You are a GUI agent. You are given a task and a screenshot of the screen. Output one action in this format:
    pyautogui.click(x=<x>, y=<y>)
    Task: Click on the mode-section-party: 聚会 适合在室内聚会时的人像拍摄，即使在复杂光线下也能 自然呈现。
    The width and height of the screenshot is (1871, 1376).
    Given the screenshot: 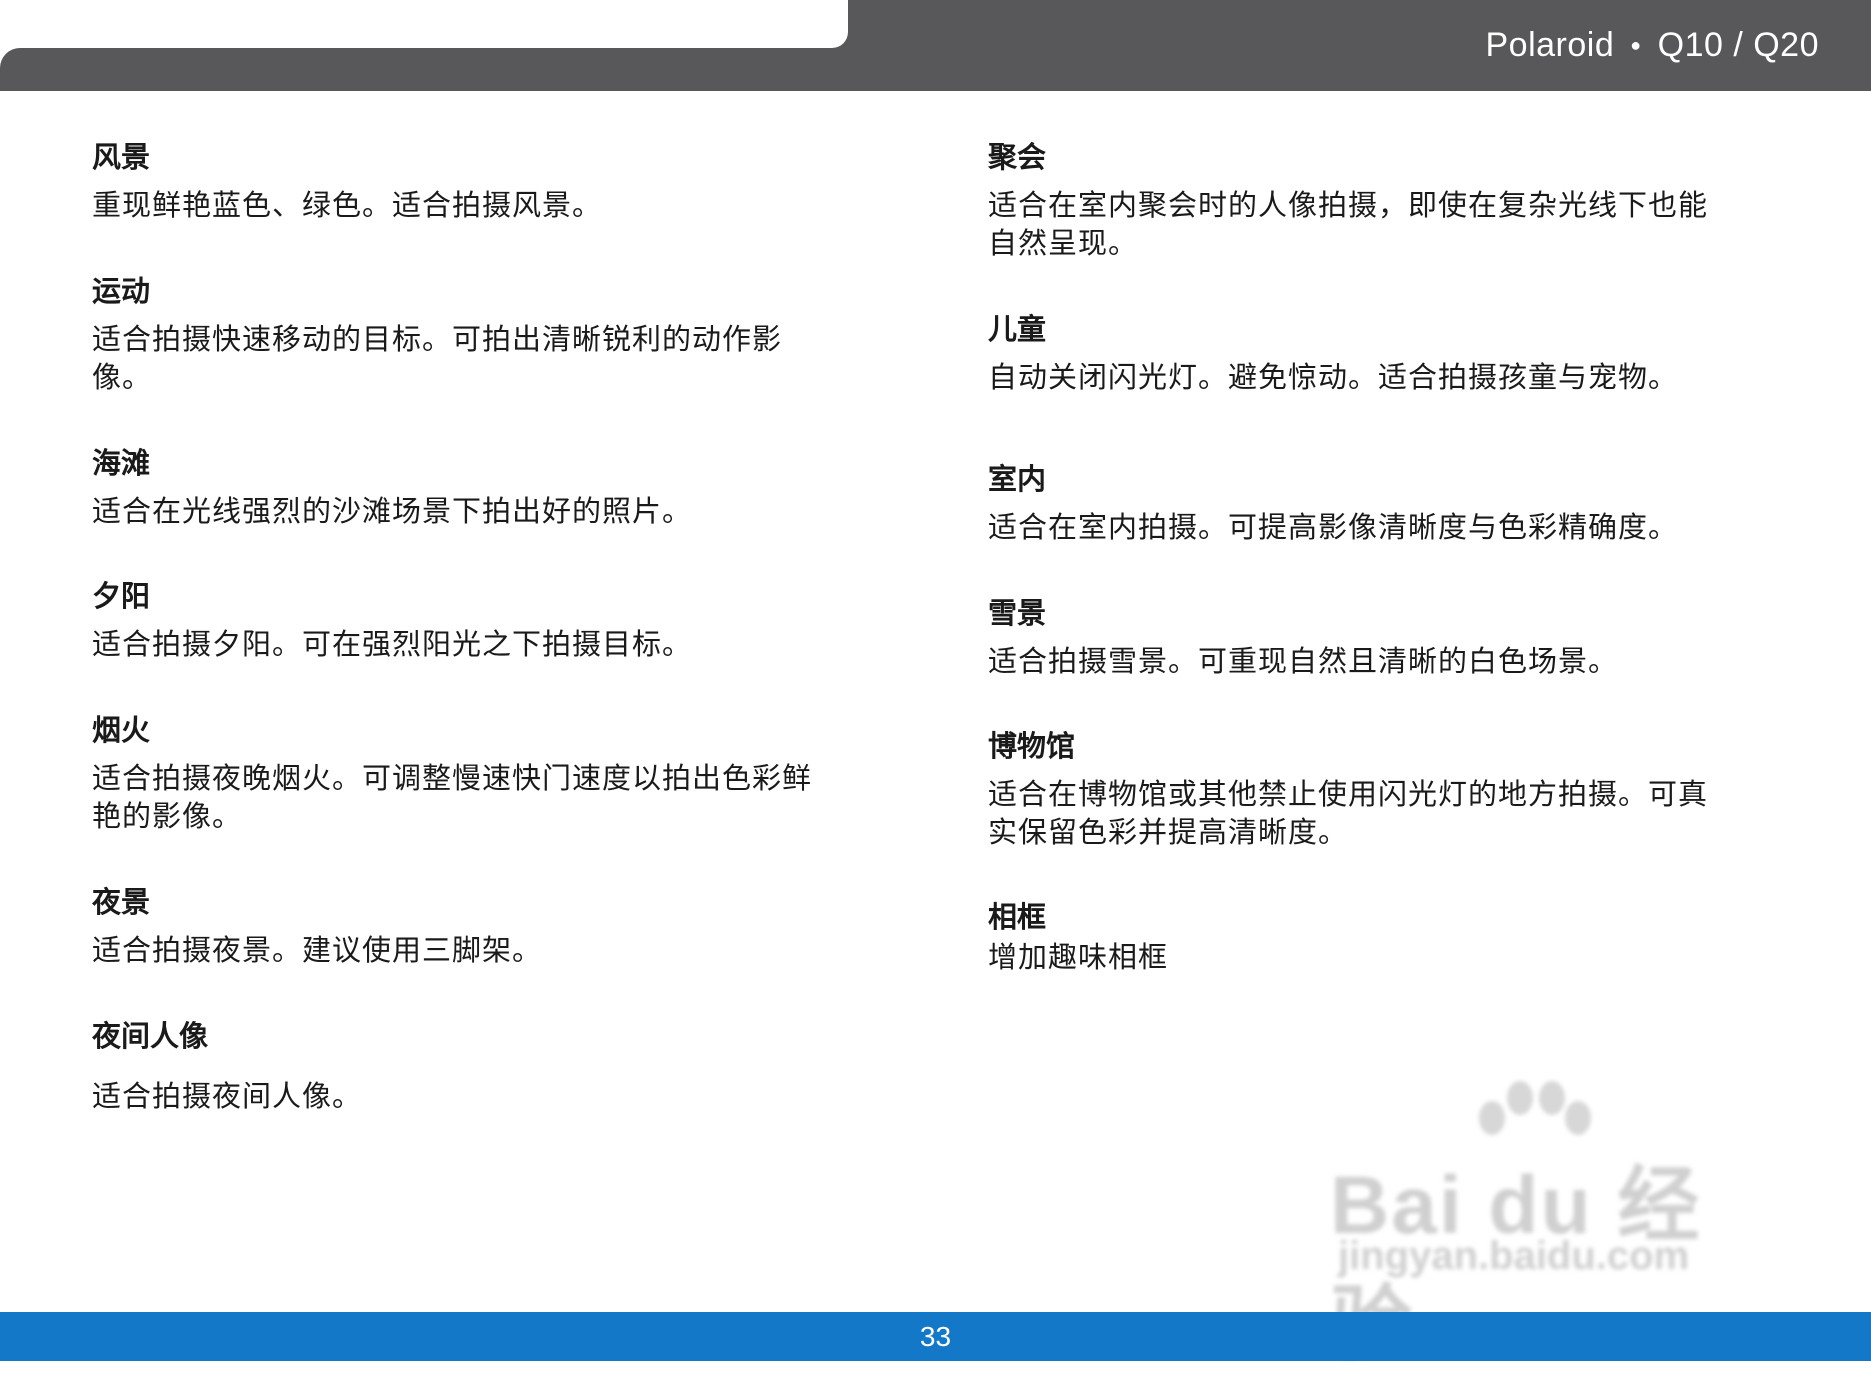 What is the action you would take?
    pyautogui.click(x=1378, y=224)
    